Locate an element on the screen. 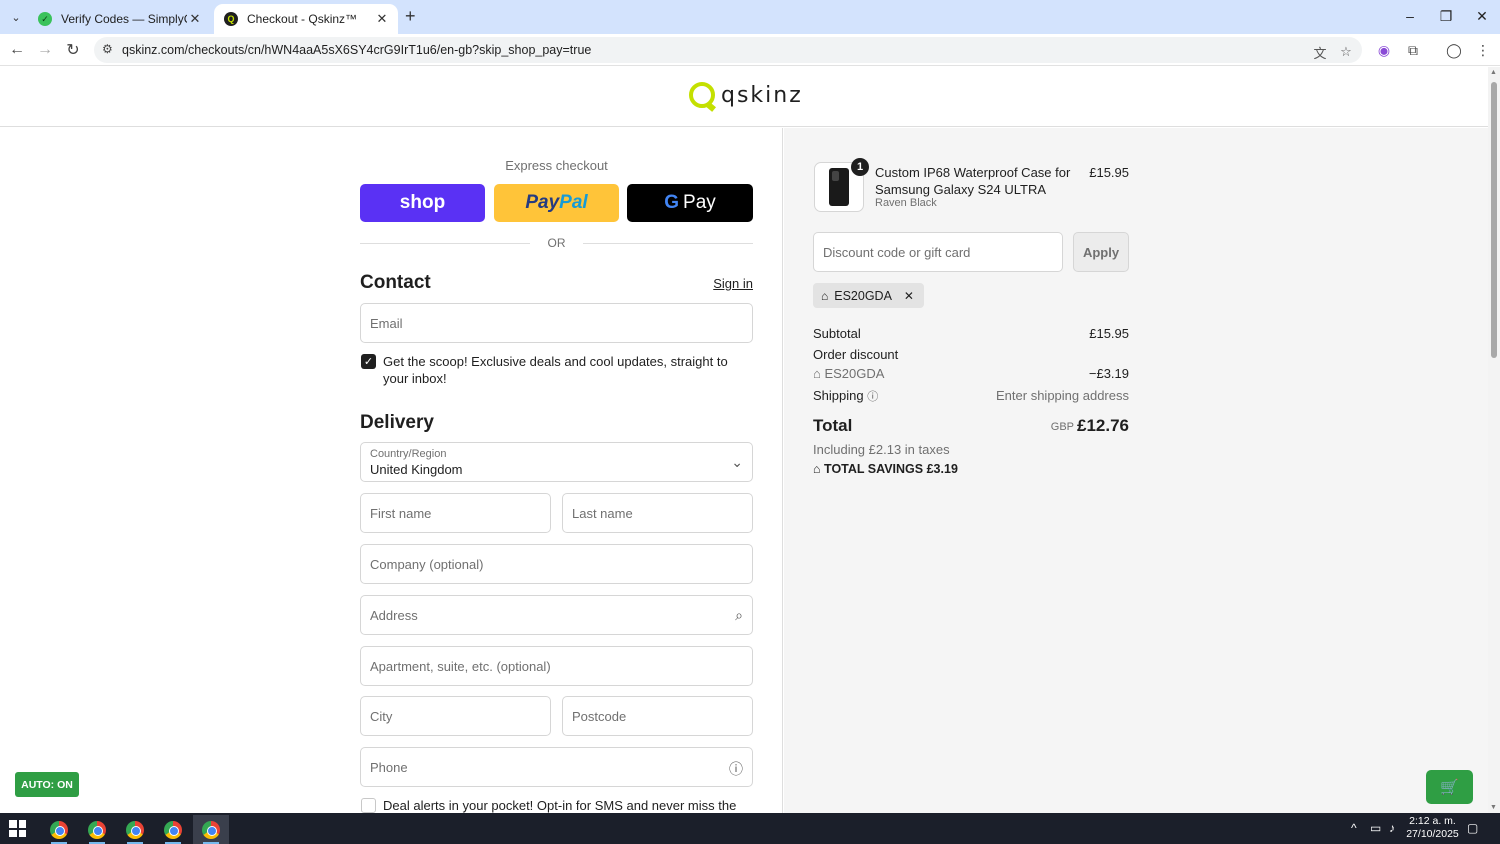 Image resolution: width=1500 pixels, height=844 pixels. profile-icon: ◯ is located at coordinates (1454, 50).